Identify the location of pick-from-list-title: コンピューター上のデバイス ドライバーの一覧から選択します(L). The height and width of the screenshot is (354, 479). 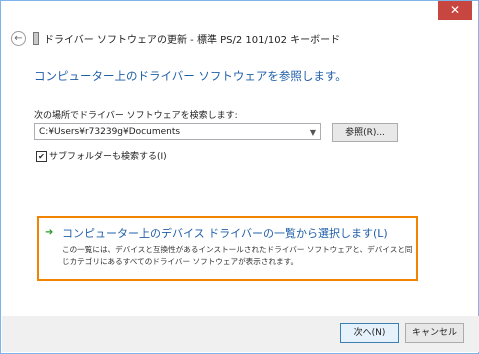
(225, 233).